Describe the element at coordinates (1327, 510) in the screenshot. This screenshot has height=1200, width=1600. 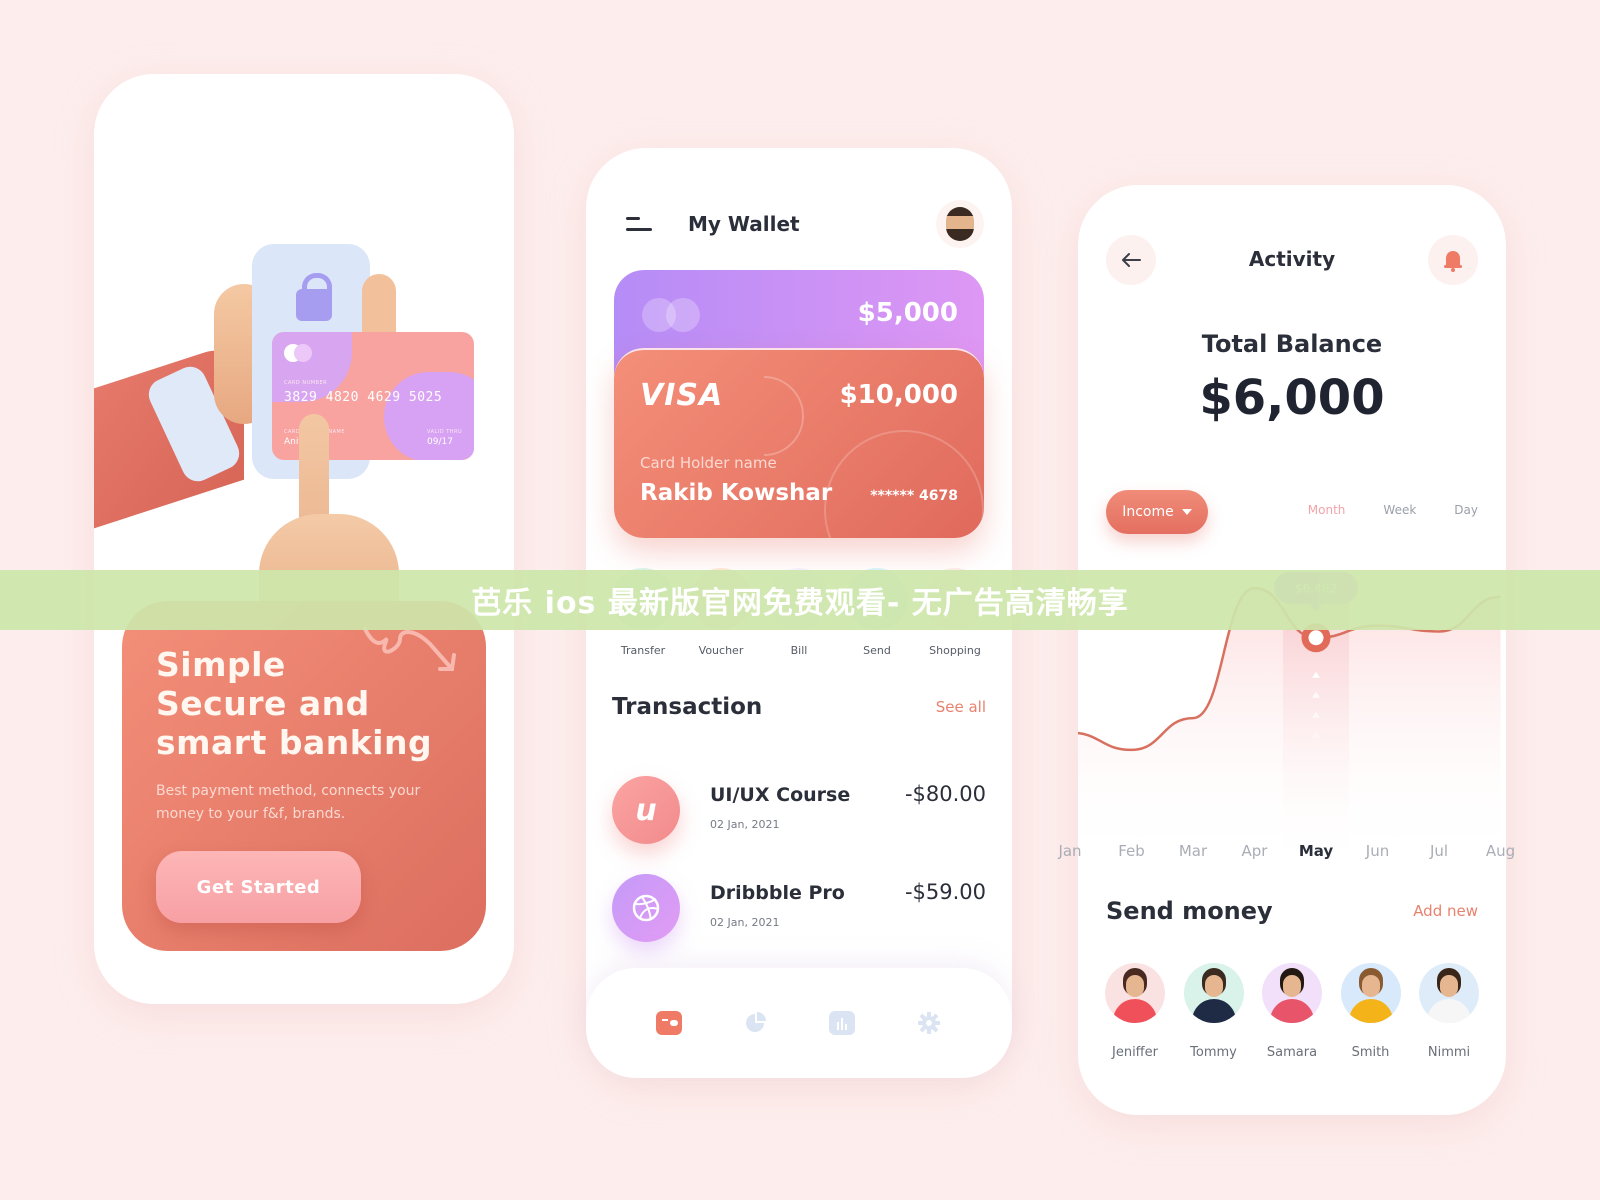
I see `tab-month: Month` at that location.